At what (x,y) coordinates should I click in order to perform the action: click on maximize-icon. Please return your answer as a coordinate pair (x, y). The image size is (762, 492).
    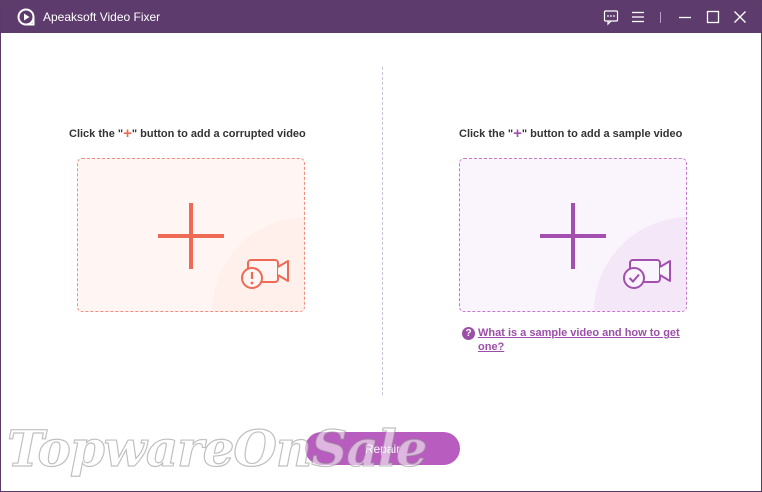
    Looking at the image, I should click on (713, 17).